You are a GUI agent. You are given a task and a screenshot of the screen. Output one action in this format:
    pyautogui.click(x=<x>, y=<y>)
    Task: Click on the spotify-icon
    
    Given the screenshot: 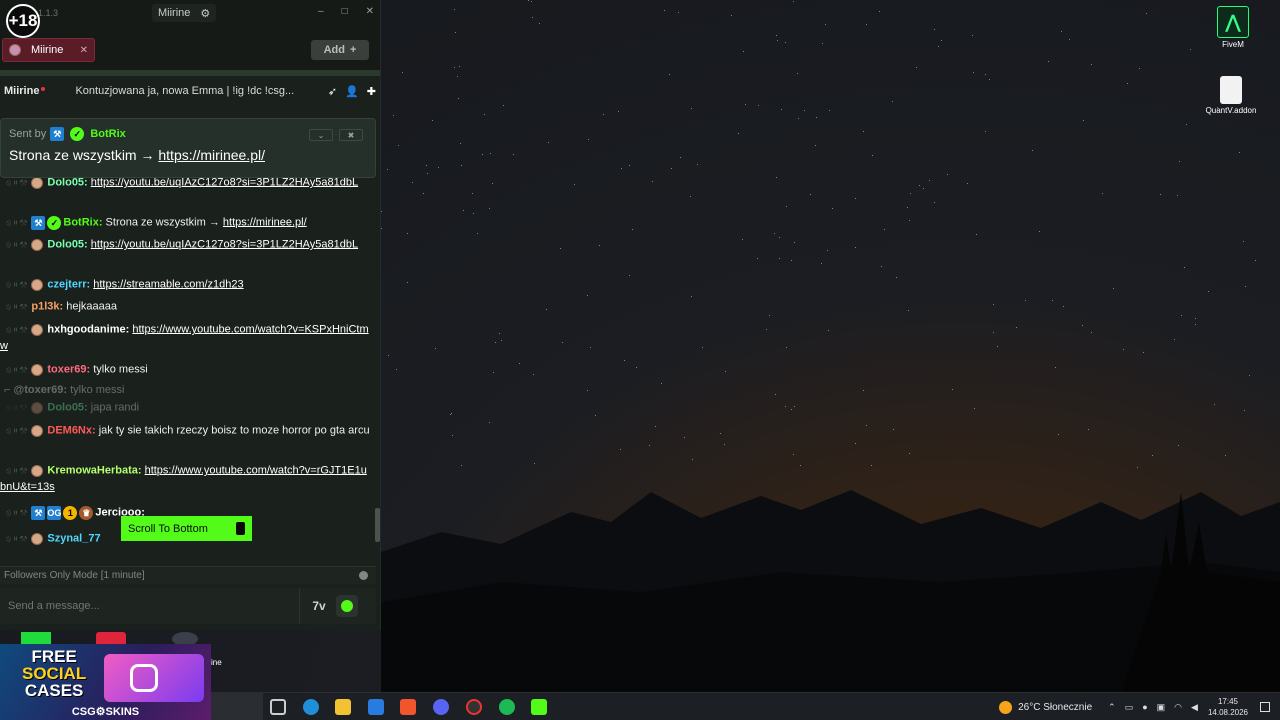 What is the action you would take?
    pyautogui.click(x=507, y=707)
    